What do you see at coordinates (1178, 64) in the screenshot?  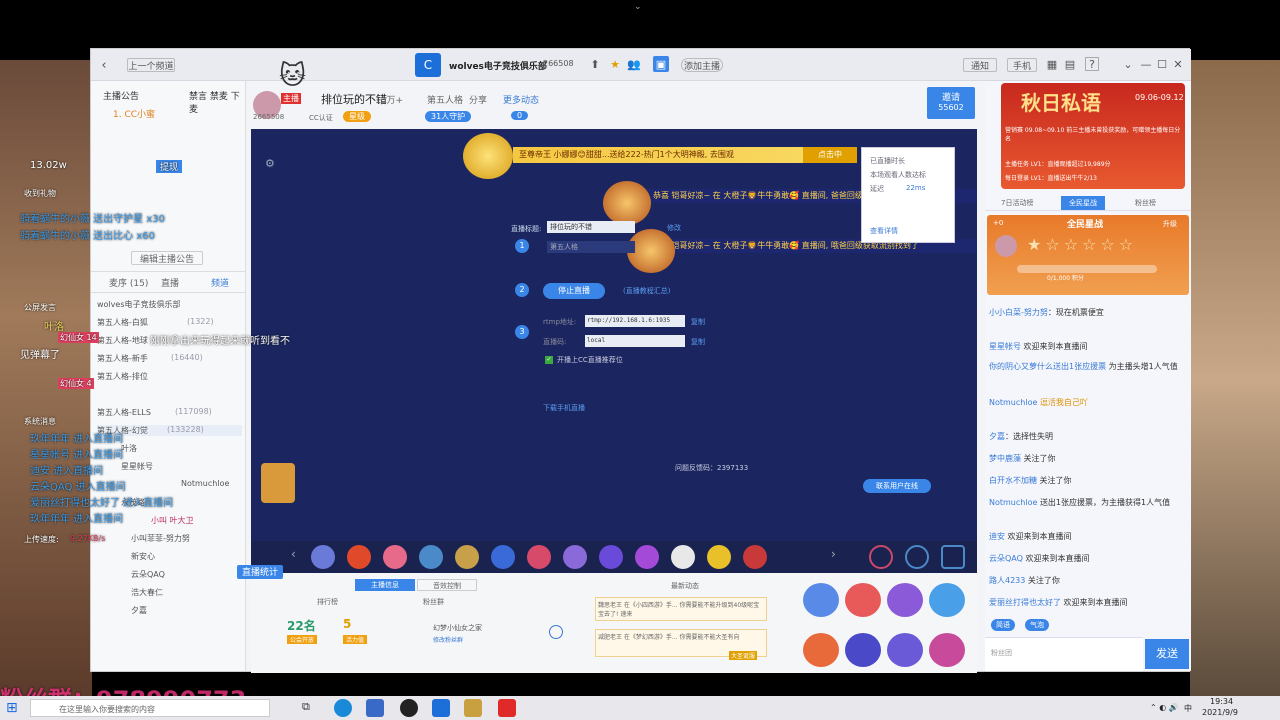 I see `close-icon: ✕` at bounding box center [1178, 64].